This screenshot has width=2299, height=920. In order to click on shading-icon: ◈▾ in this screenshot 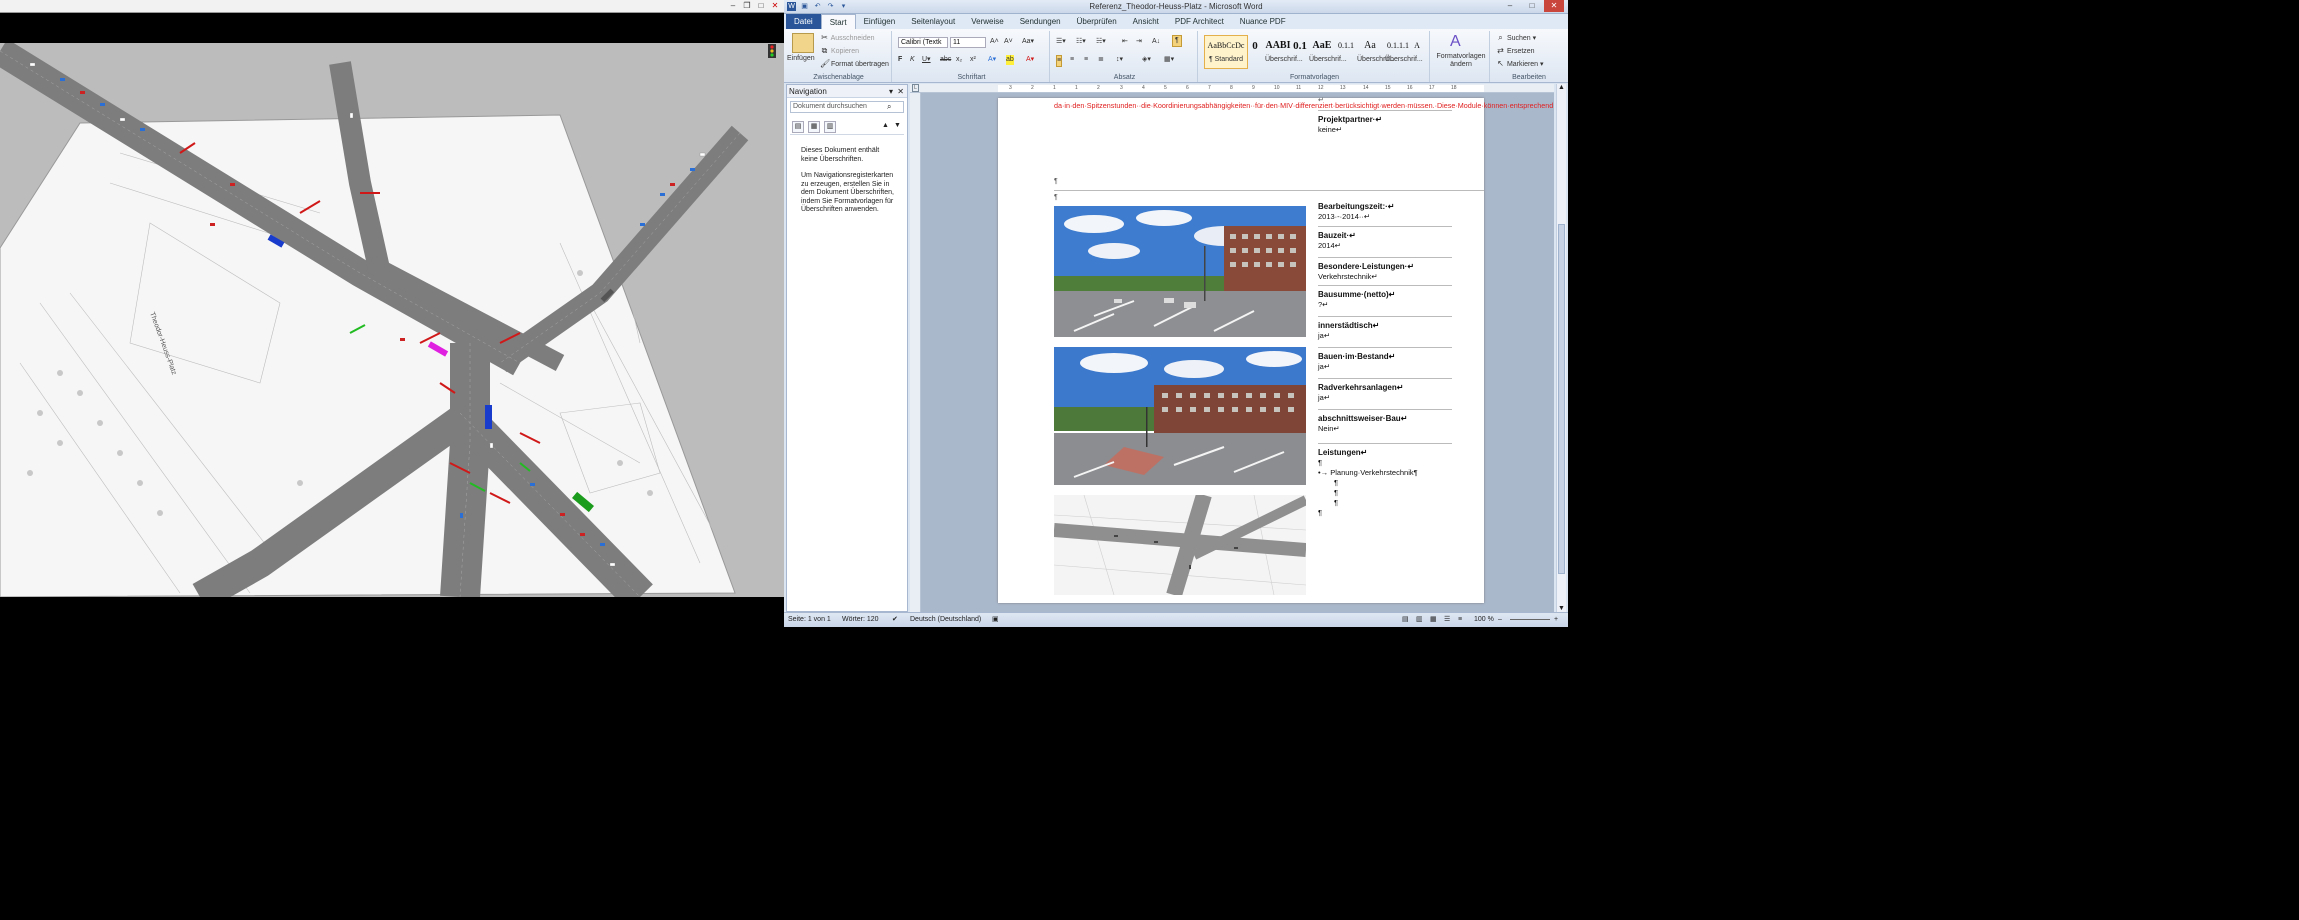, I will do `click(1146, 60)`.